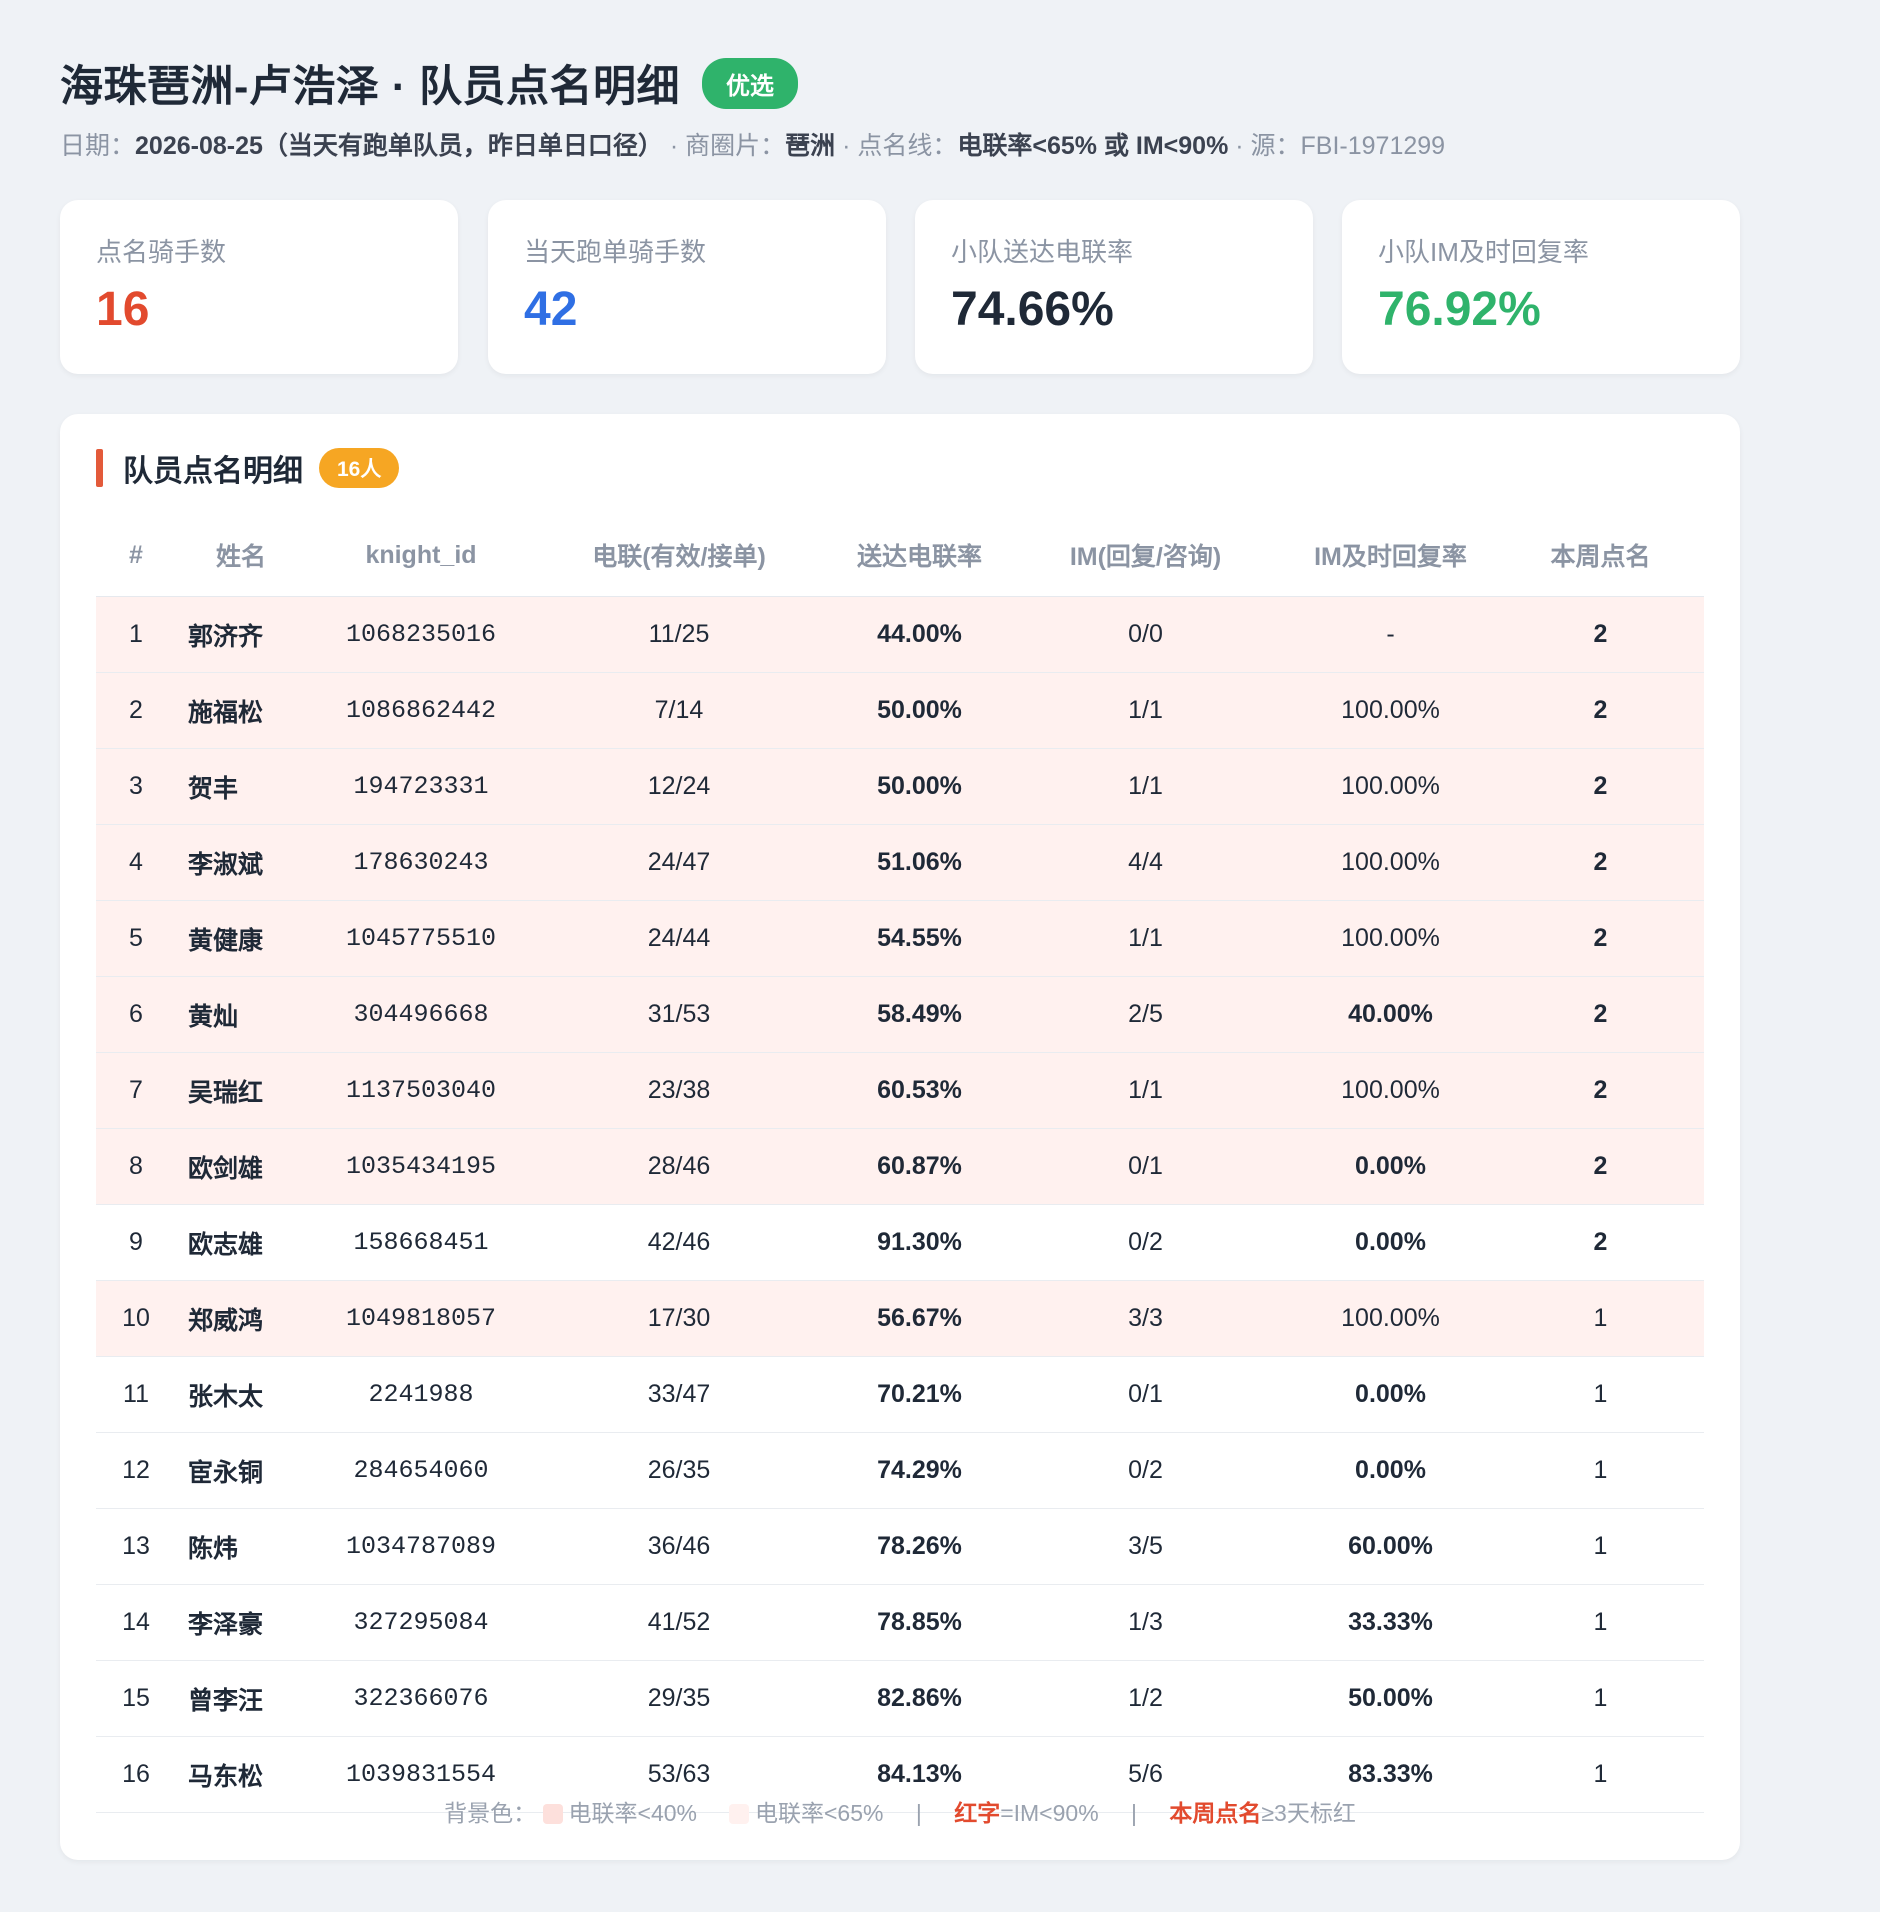  I want to click on cell-name: 黄健康, so click(246, 938).